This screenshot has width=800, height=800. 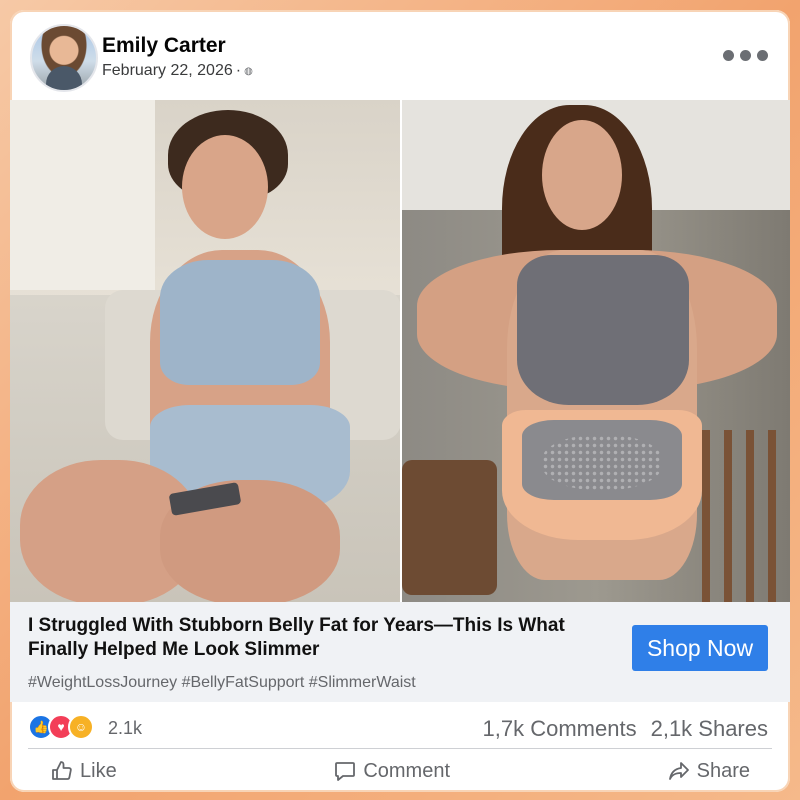 I want to click on comment-icon, so click(x=345, y=771).